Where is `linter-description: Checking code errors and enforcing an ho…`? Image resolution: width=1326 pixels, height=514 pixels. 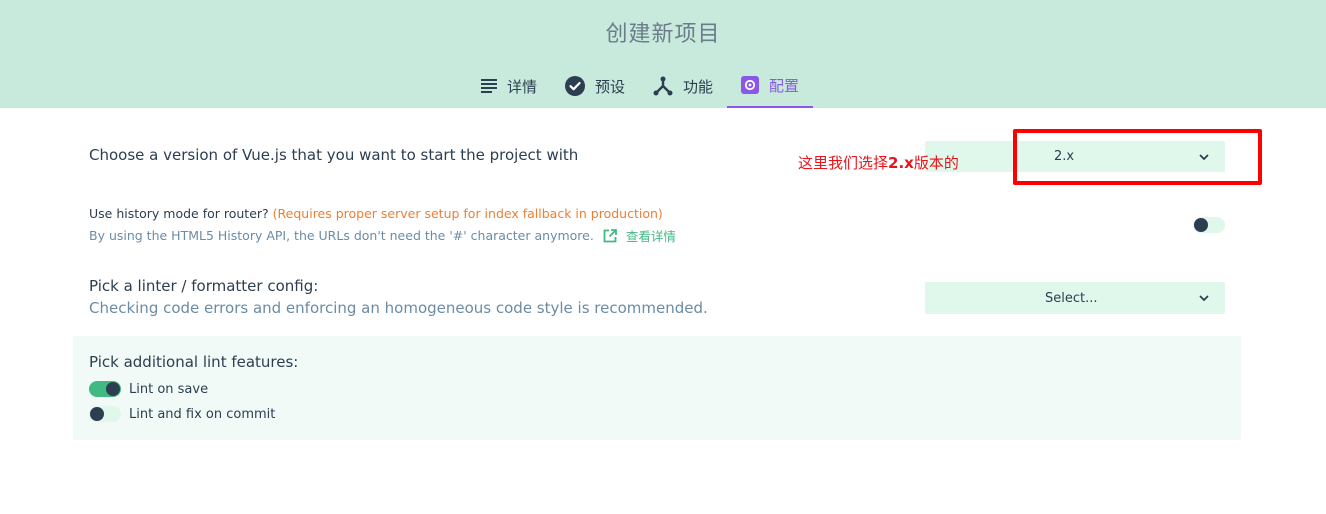
linter-description: Checking code errors and enforcing an ho… is located at coordinates (398, 308).